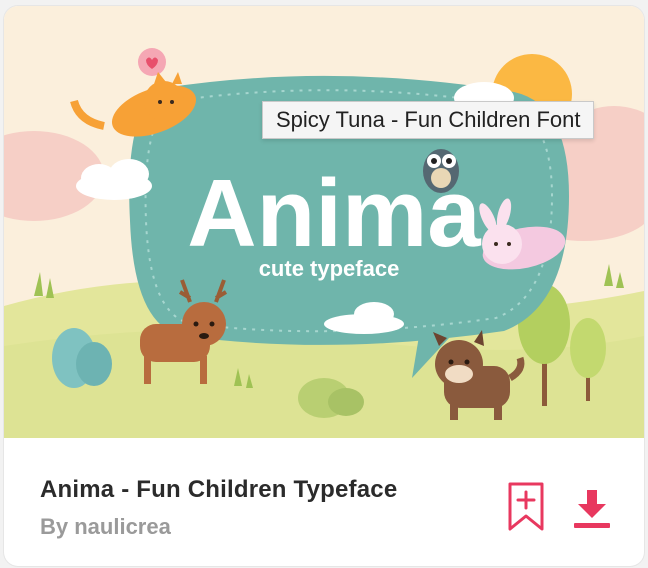  What do you see at coordinates (105, 527) in the screenshot?
I see `font-author: By naulicrea` at bounding box center [105, 527].